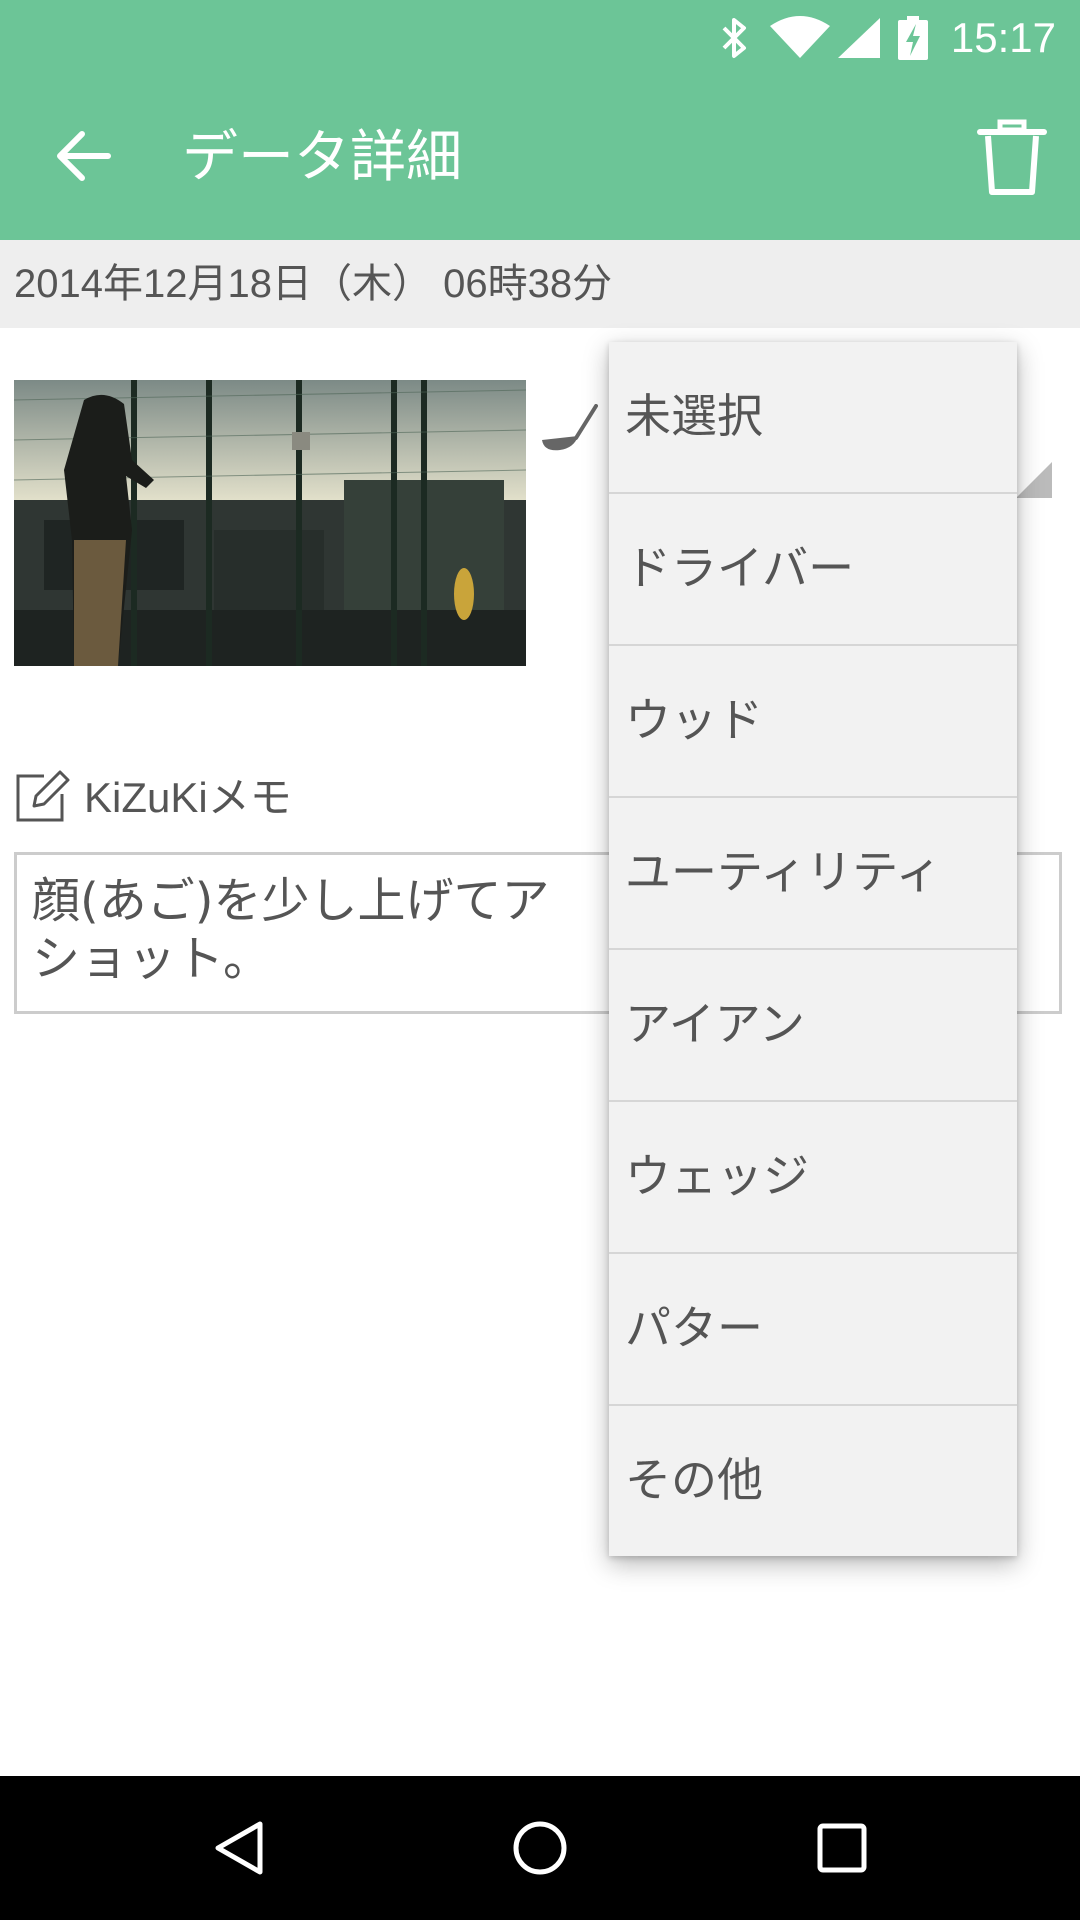 The width and height of the screenshot is (1080, 1920). I want to click on home-circle-icon, so click(540, 1848).